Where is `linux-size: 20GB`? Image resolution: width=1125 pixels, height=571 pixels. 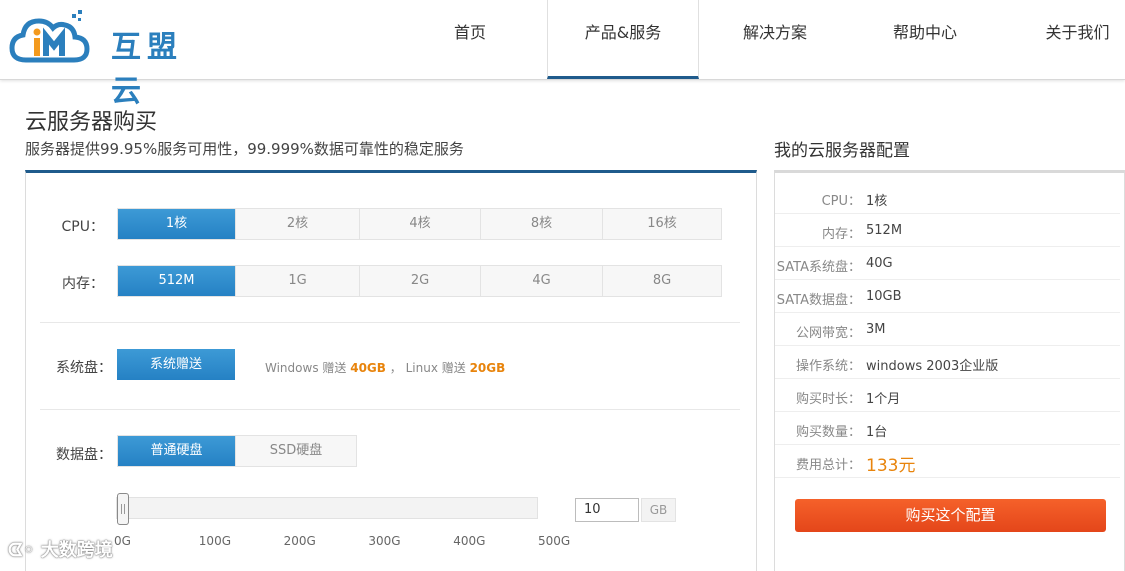 linux-size: 20GB is located at coordinates (487, 368).